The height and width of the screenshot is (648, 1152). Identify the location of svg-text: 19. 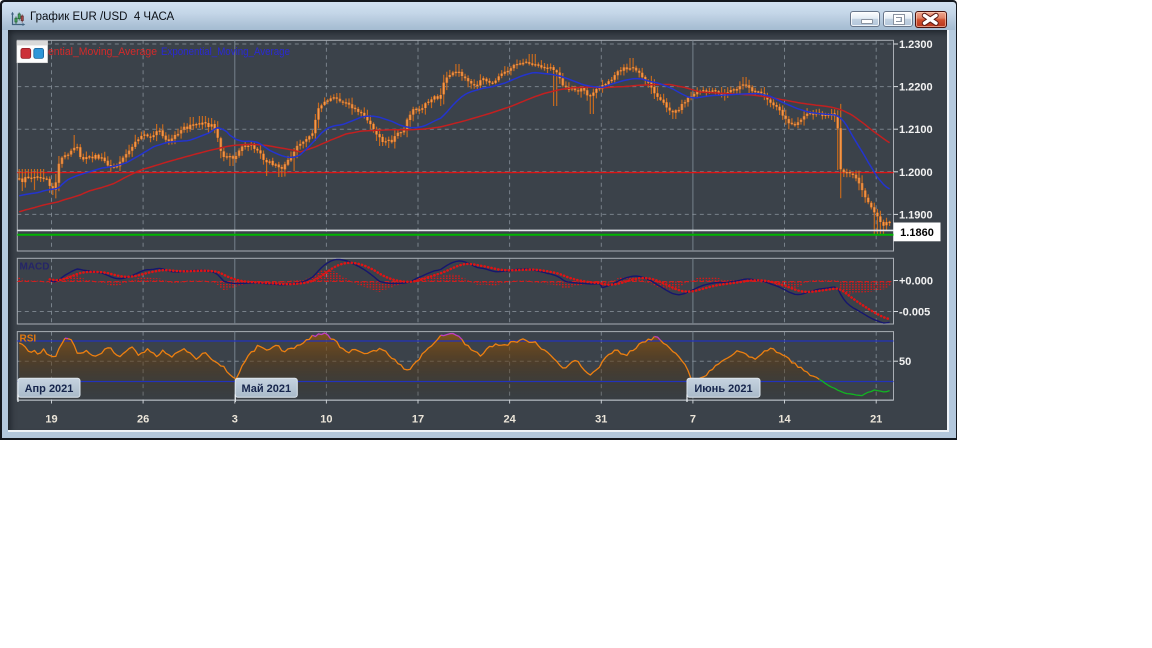
(51, 420).